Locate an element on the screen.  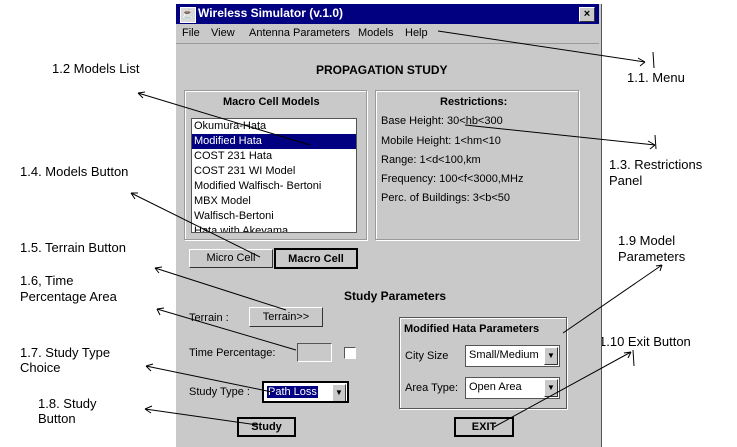
tick-exit-button is located at coordinates (633, 358).